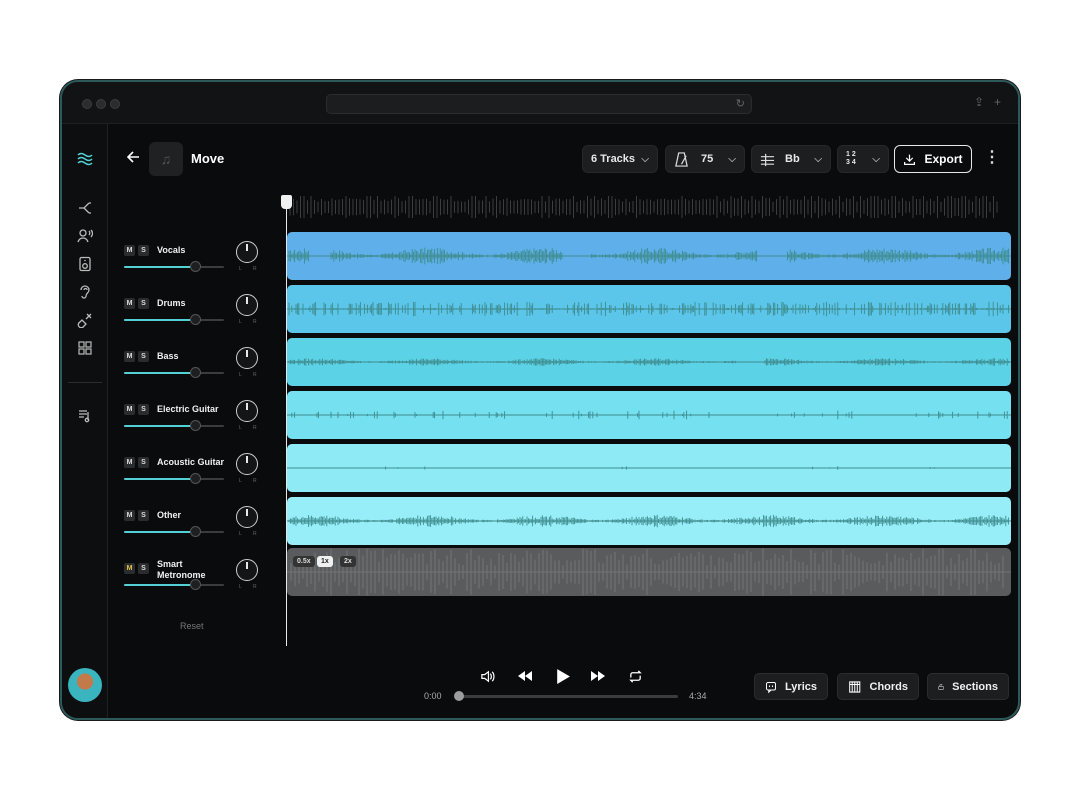 This screenshot has height=797, width=1080. I want to click on playhead-handle, so click(286, 202).